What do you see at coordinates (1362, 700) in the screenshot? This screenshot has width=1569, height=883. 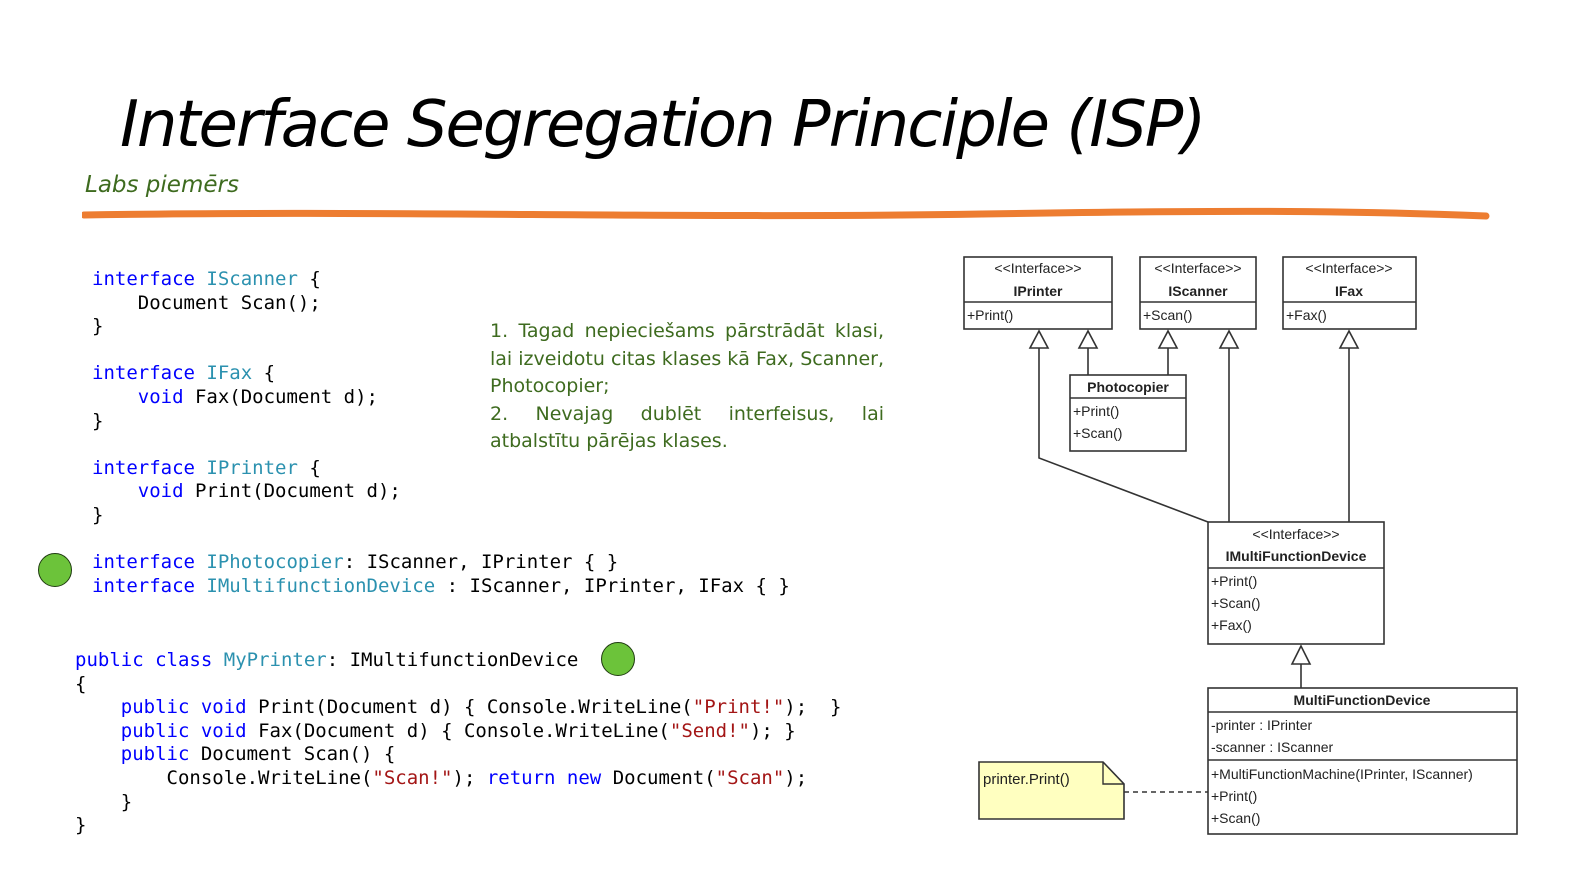 I see `uml-mfd-name: MultiFunctionDevice` at bounding box center [1362, 700].